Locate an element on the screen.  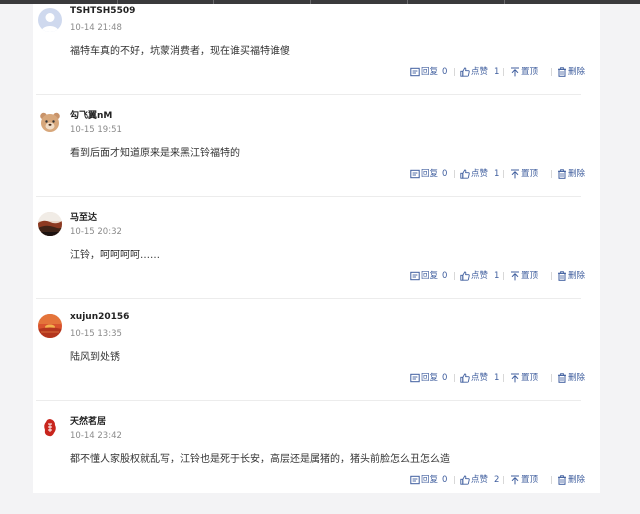
comment-username: TSHTSH5509 is located at coordinates (102, 11).